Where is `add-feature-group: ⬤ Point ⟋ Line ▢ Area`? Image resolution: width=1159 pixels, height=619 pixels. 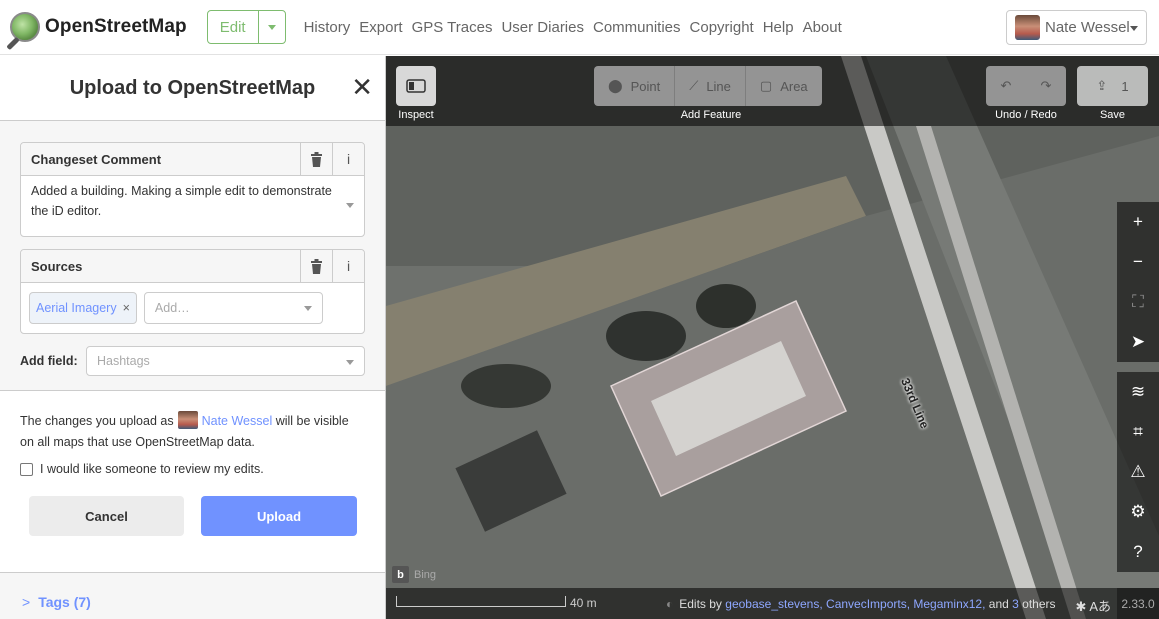
add-feature-group: ⬤ Point ⟋ Line ▢ Area is located at coordinates (708, 86).